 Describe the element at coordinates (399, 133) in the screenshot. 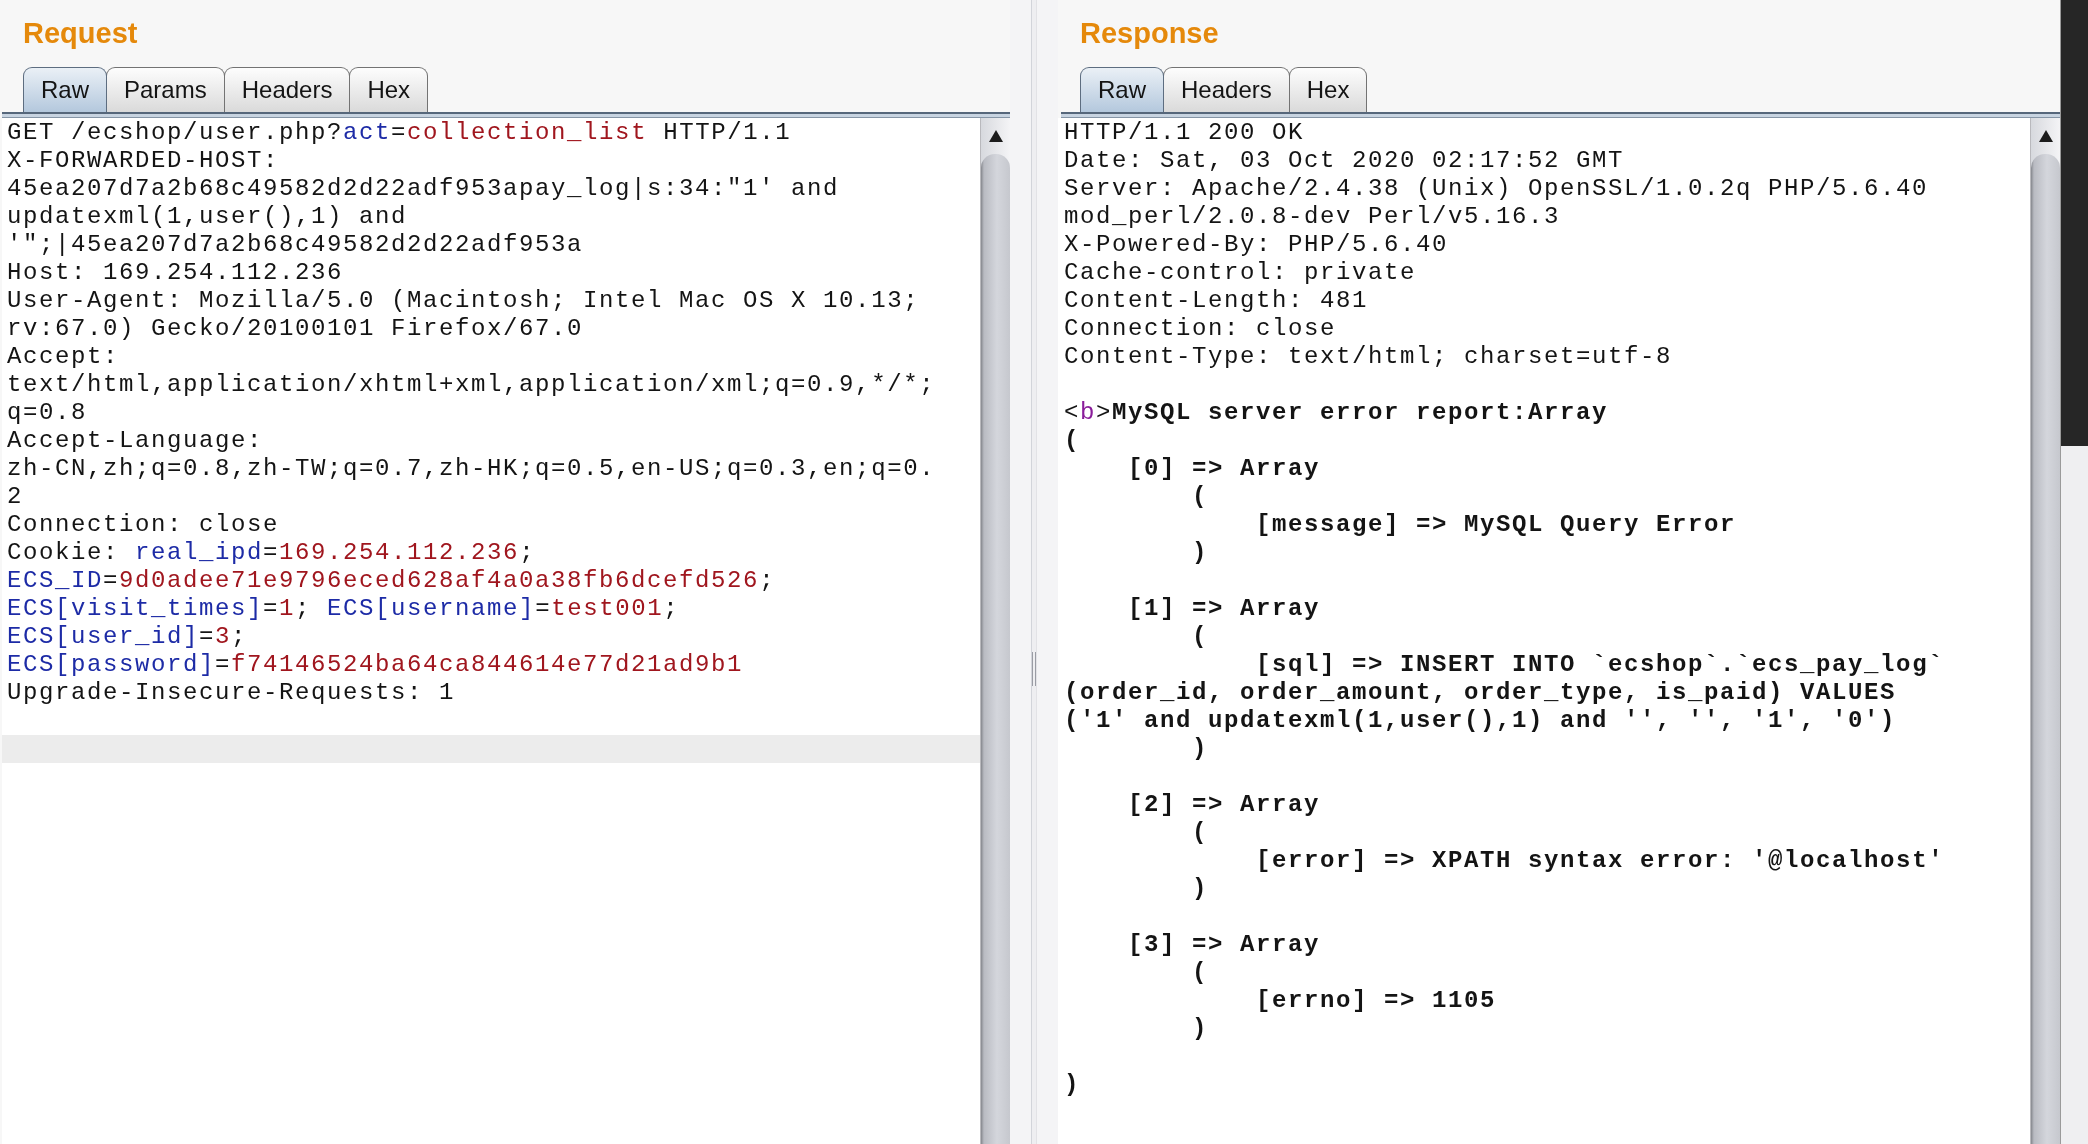

I see `code-line: GET /ecshop/user.php?act=collection_list HTTP/1.1` at that location.